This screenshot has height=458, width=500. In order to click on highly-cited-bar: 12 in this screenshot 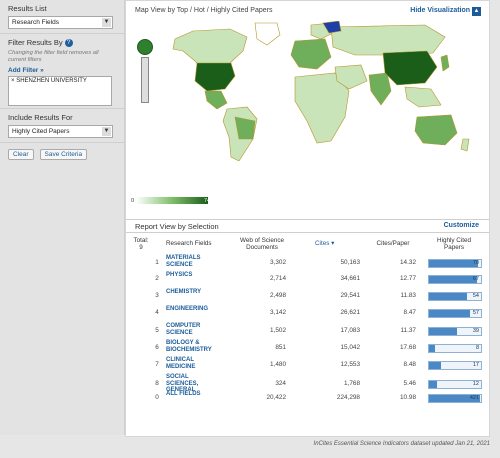, I will do `click(455, 384)`.